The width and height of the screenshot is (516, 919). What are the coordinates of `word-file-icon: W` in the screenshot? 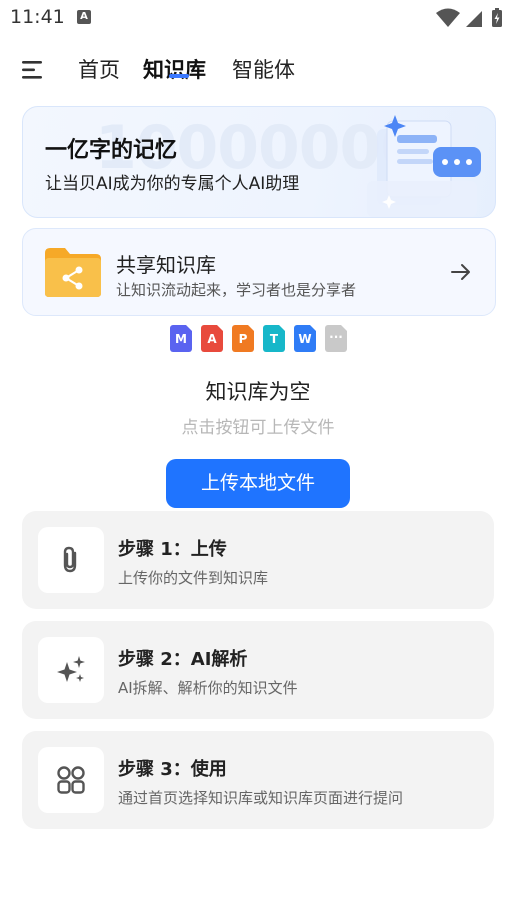 It's located at (305, 338).